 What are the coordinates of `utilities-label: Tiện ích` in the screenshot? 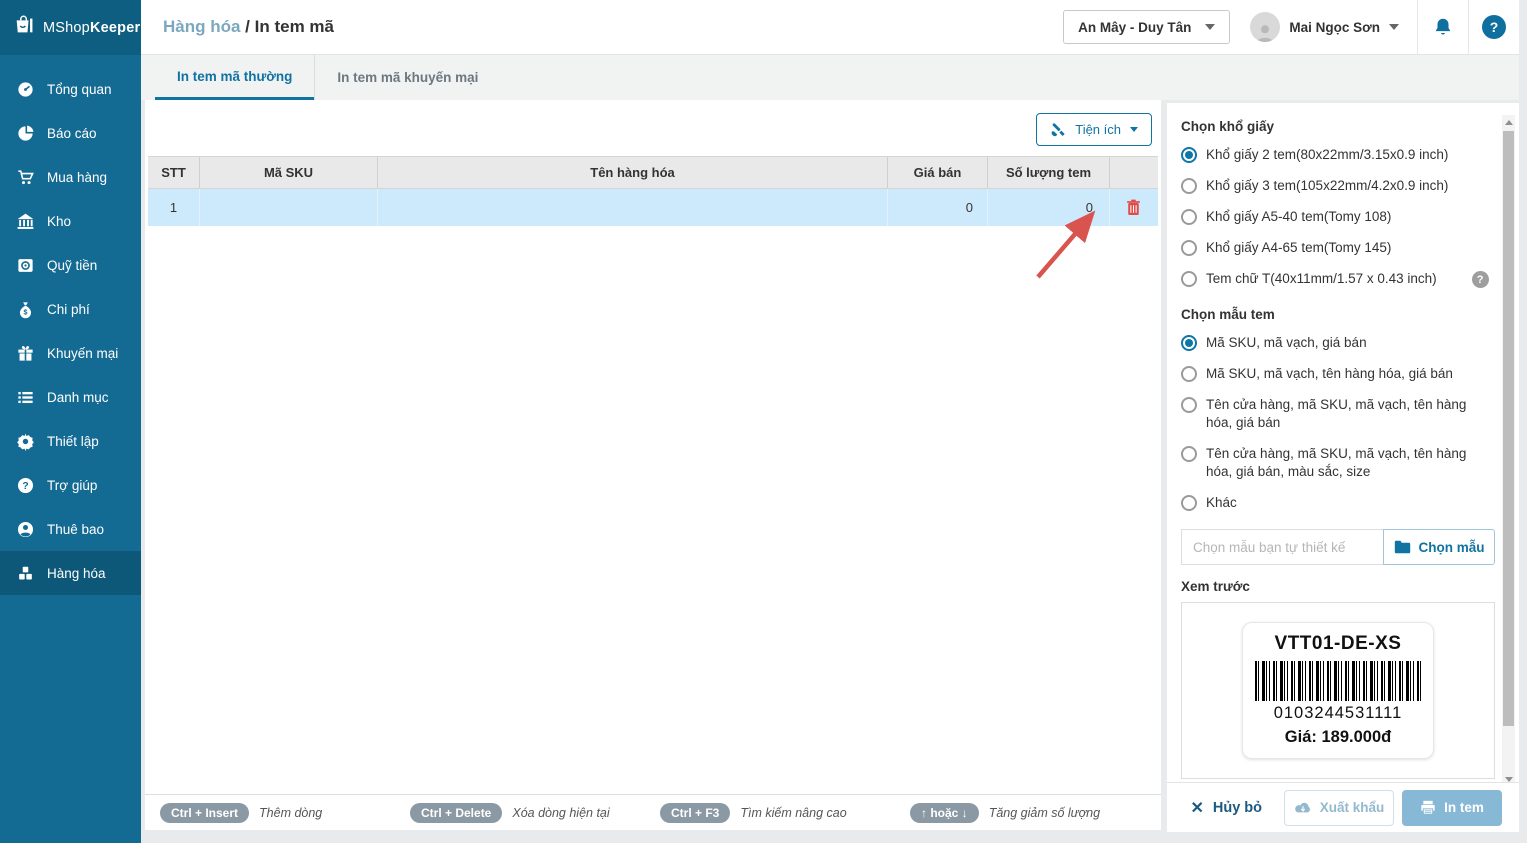 It's located at (1098, 129).